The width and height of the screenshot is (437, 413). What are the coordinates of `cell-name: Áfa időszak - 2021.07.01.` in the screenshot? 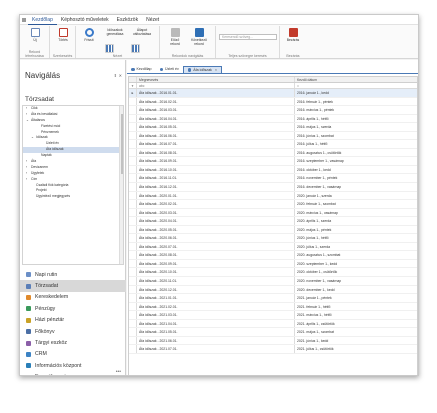 It's located at (216, 349).